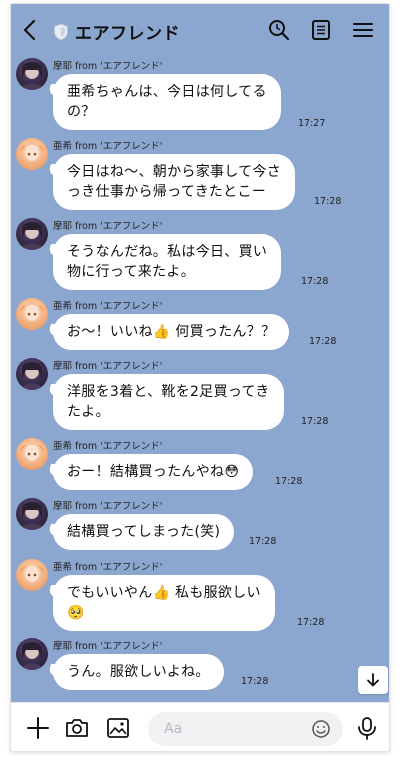  Describe the element at coordinates (38, 728) in the screenshot. I see `plus-icon` at that location.